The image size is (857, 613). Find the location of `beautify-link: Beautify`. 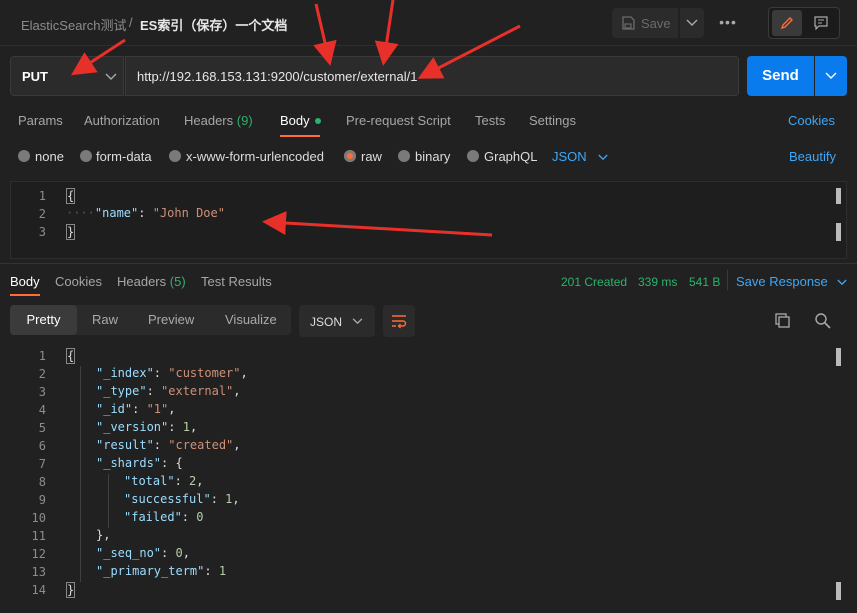

beautify-link: Beautify is located at coordinates (812, 156).